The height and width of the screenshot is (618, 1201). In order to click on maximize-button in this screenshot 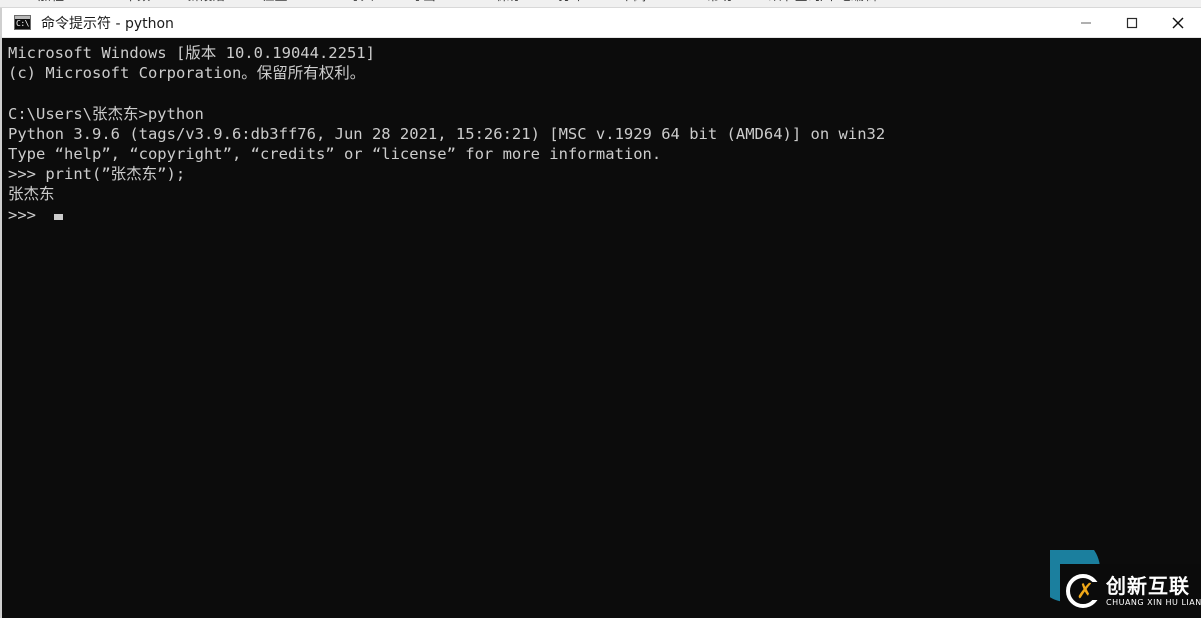, I will do `click(1132, 23)`.